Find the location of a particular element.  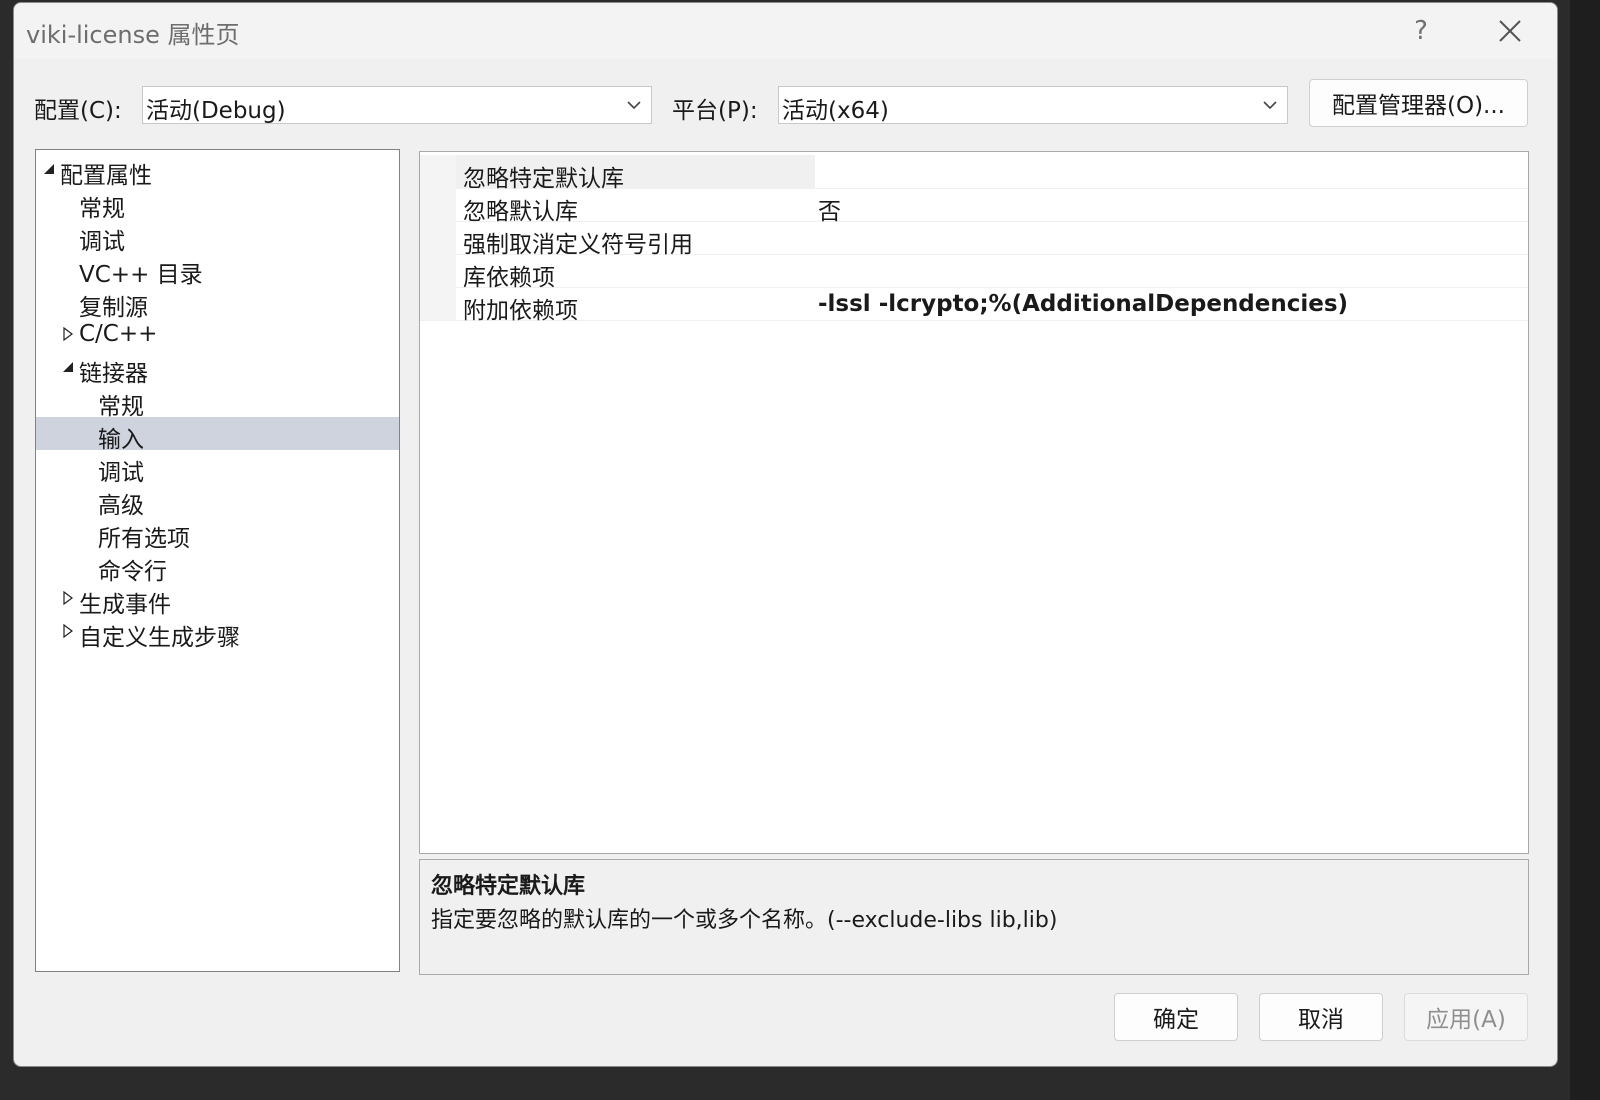

tree-item-linker: 链接器 is located at coordinates (217, 369).